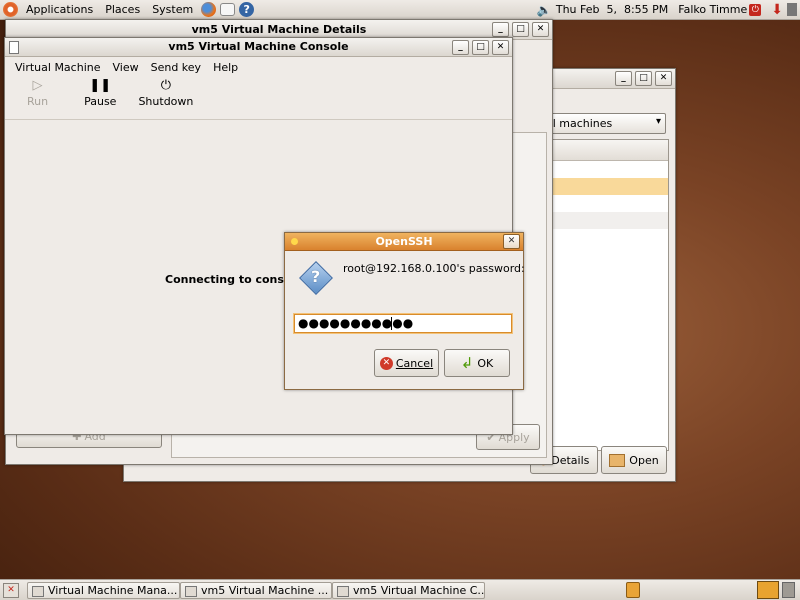 The height and width of the screenshot is (600, 800). Describe the element at coordinates (792, 9) in the screenshot. I see `network-icon` at that location.